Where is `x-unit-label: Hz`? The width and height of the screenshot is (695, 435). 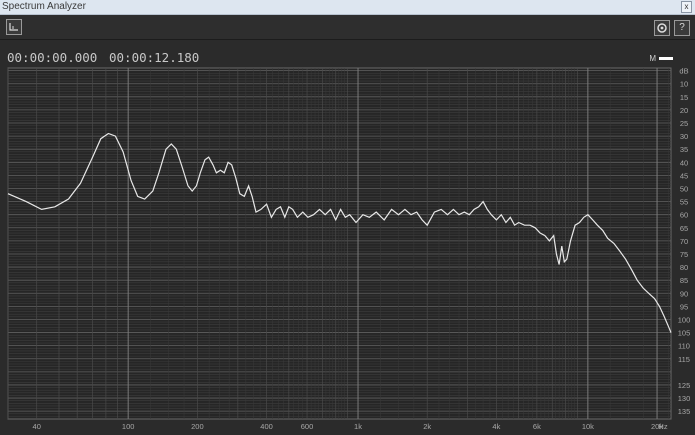
x-unit-label: Hz is located at coordinates (662, 426).